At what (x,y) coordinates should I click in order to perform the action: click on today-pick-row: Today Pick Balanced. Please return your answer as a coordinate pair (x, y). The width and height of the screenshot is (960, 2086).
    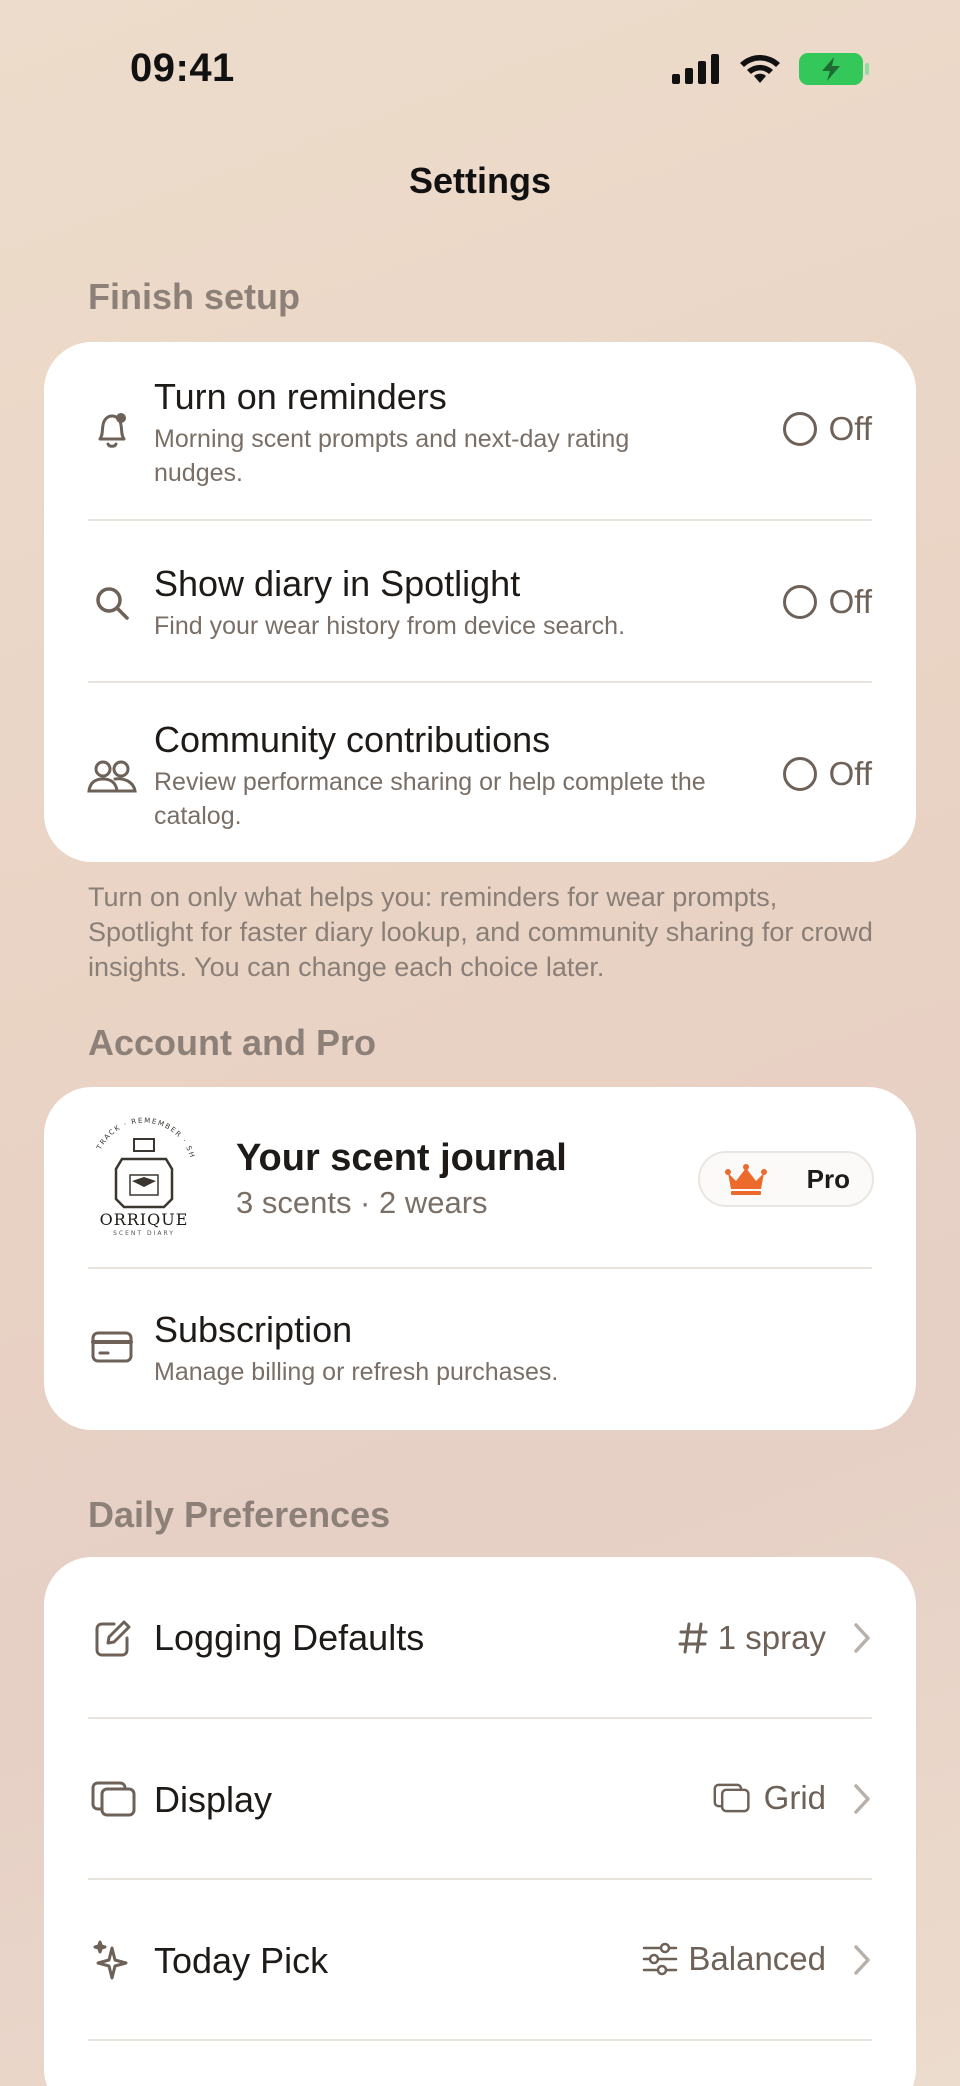
    Looking at the image, I should click on (480, 1960).